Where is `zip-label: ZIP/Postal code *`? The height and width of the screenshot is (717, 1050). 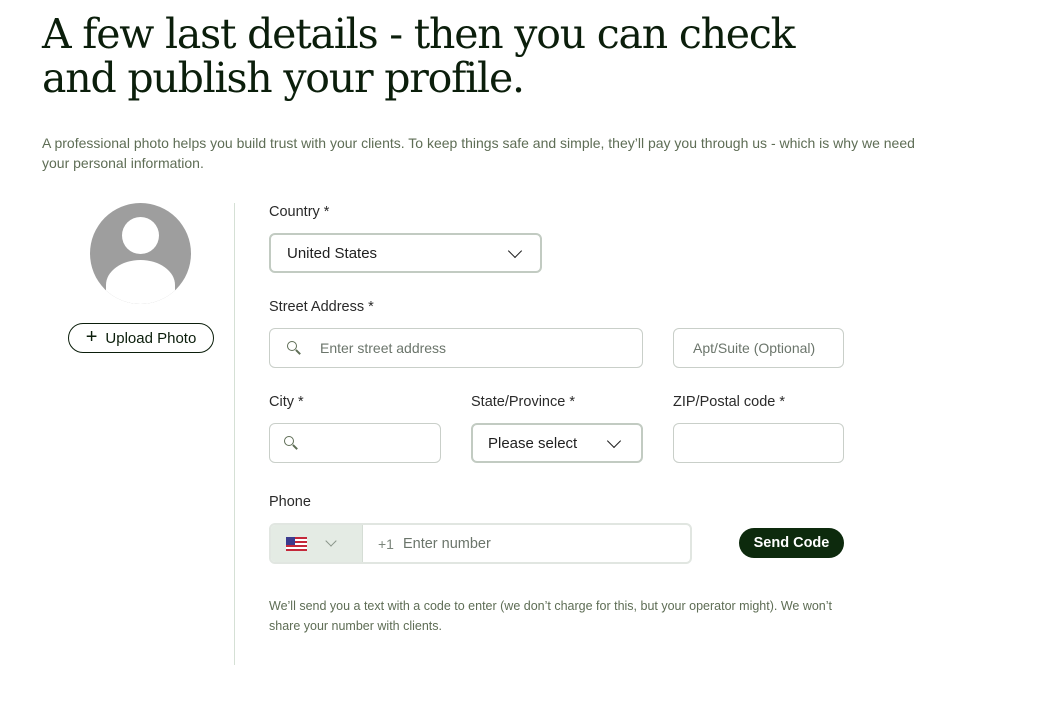 zip-label: ZIP/Postal code * is located at coordinates (729, 402).